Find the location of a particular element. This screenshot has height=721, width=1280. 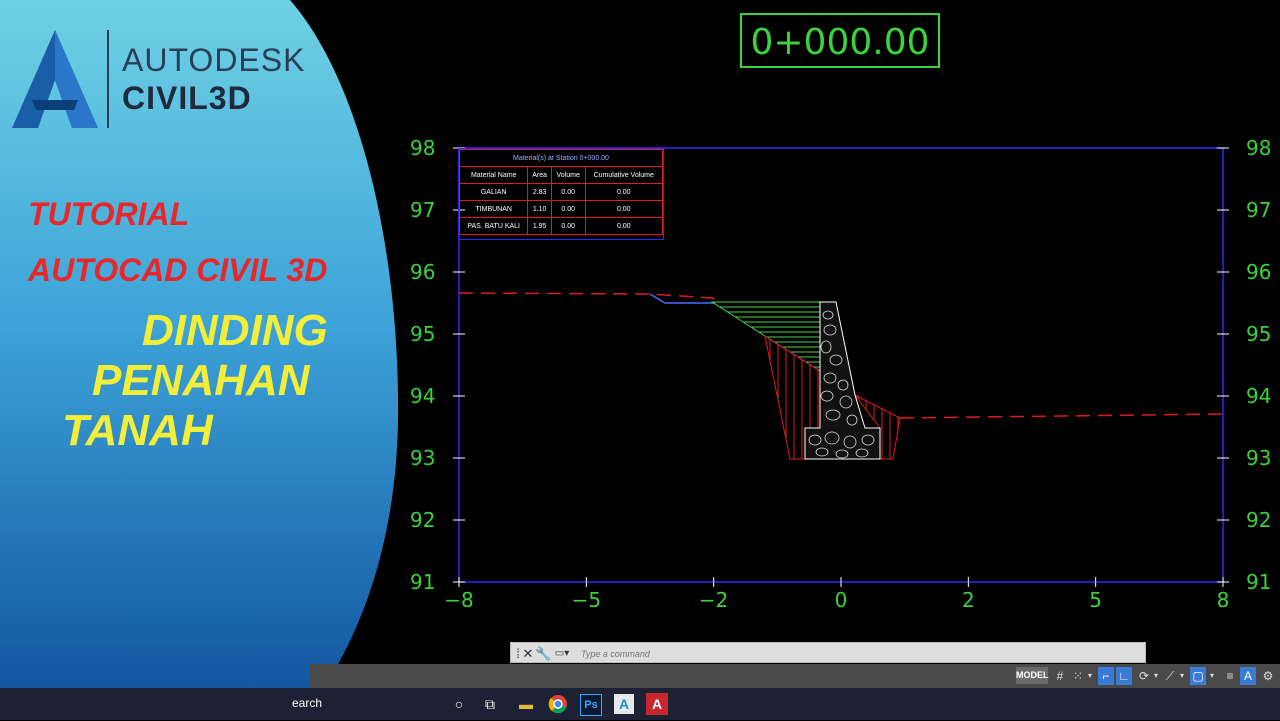

infer-constraints-icon: ⌐ is located at coordinates (1106, 676).